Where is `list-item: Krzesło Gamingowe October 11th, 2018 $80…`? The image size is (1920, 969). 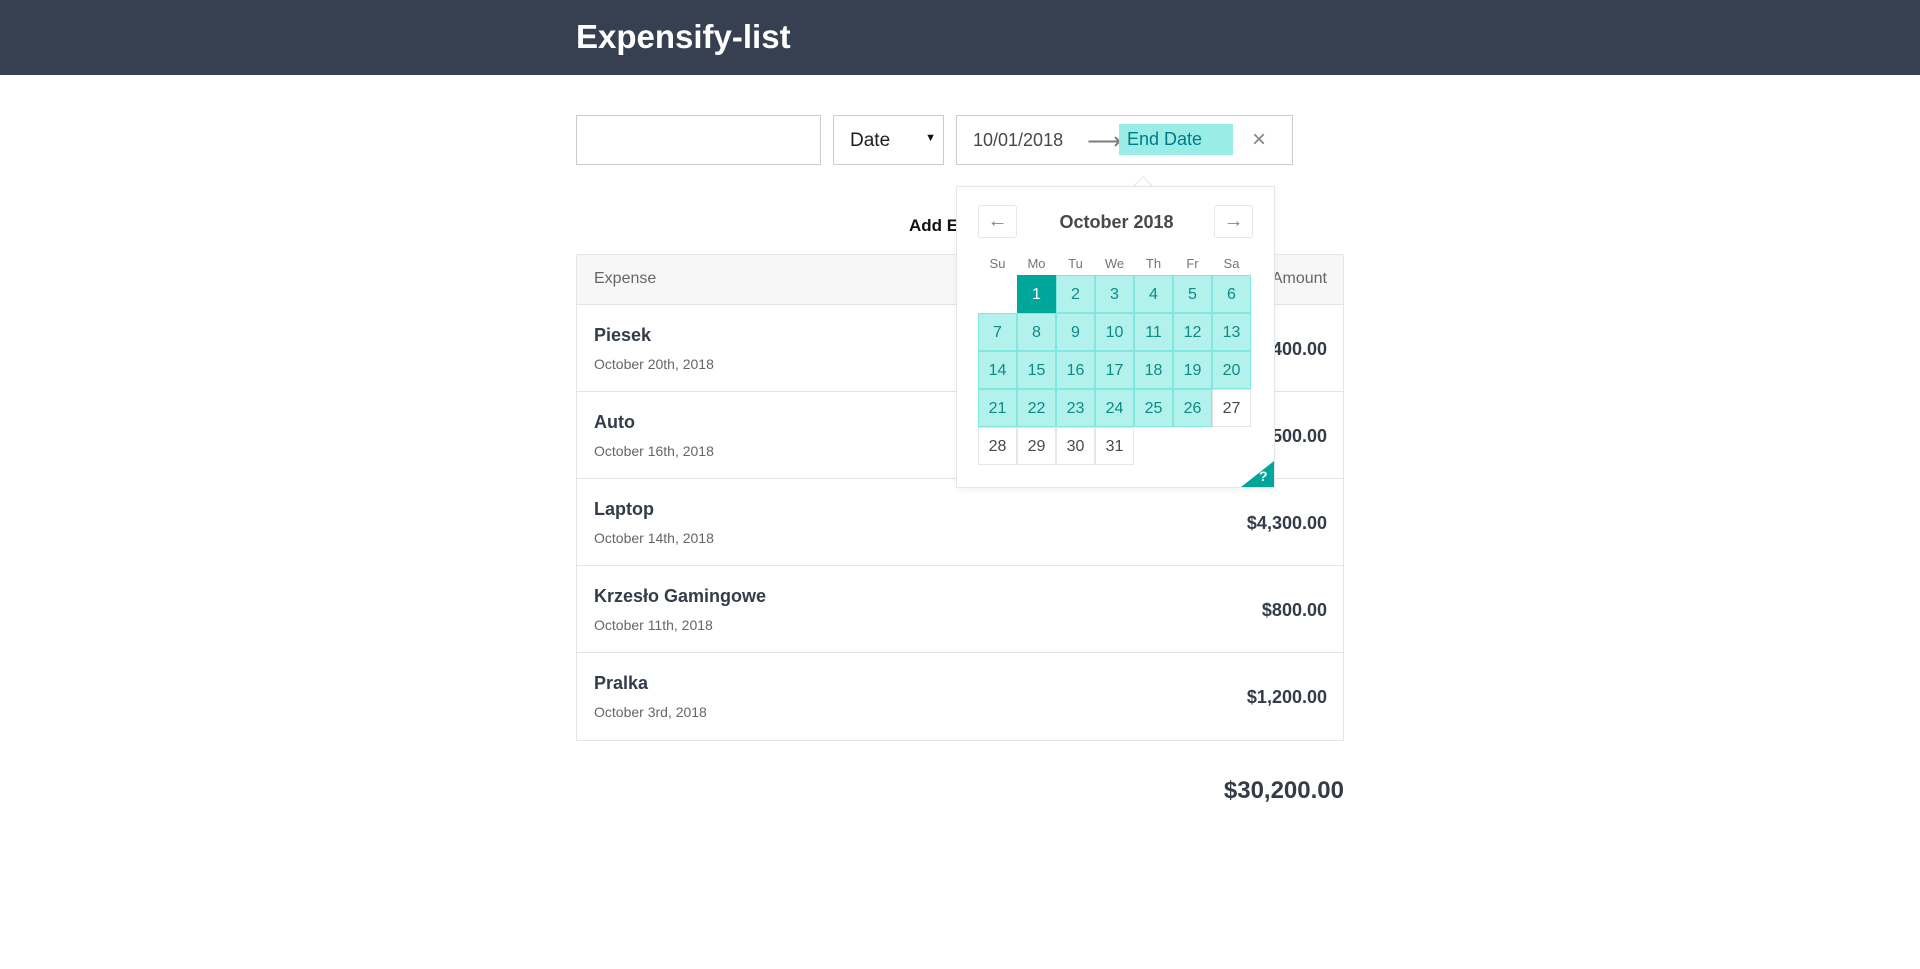 list-item: Krzesło Gamingowe October 11th, 2018 $80… is located at coordinates (960, 609).